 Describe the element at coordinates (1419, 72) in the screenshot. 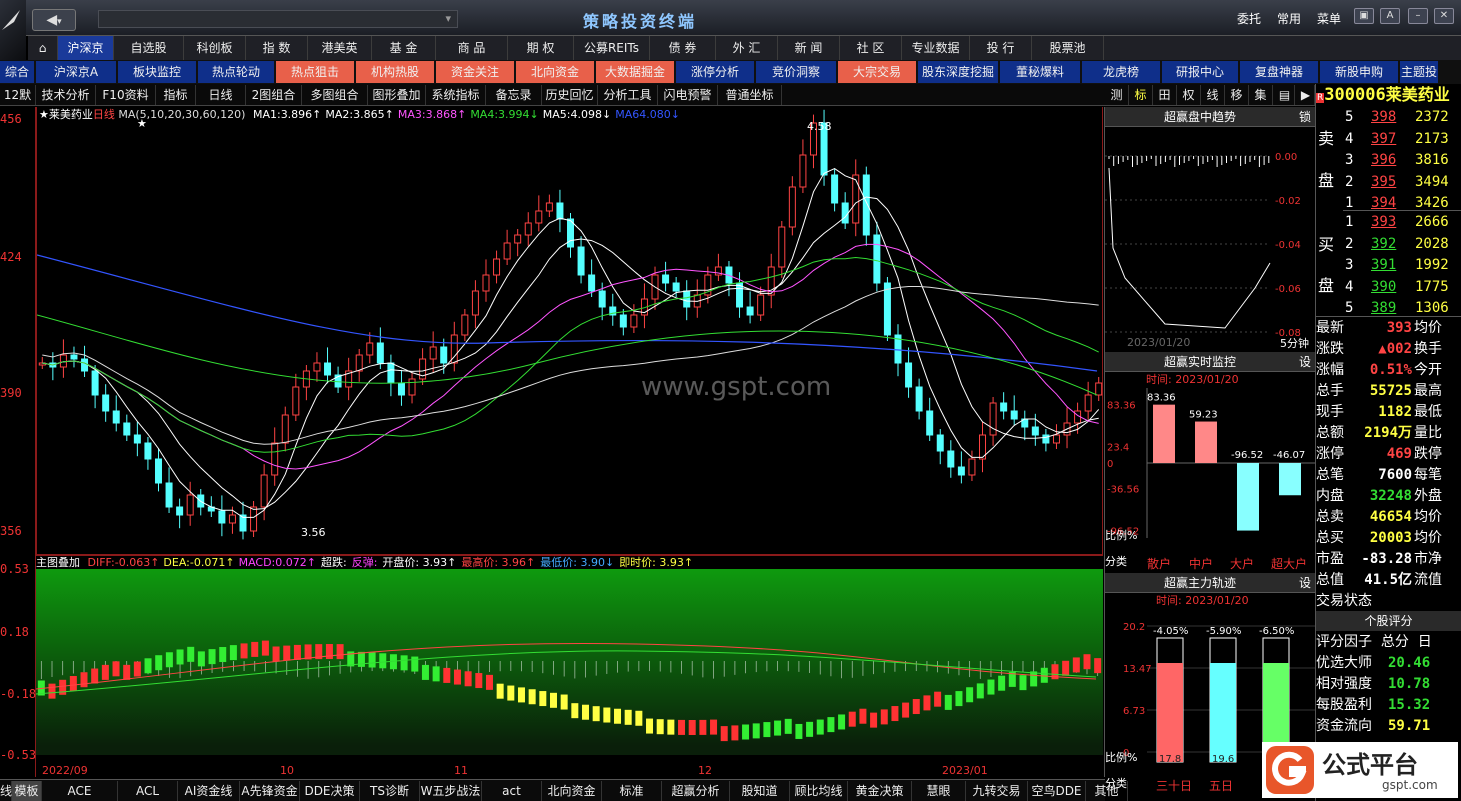

I see `feature-item: 主题投` at that location.